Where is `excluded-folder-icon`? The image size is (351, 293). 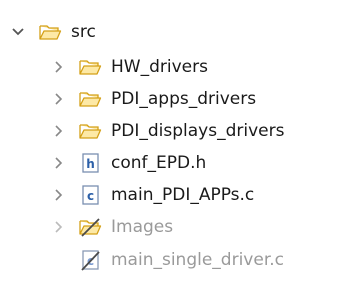
excluded-folder-icon is located at coordinates (90, 227).